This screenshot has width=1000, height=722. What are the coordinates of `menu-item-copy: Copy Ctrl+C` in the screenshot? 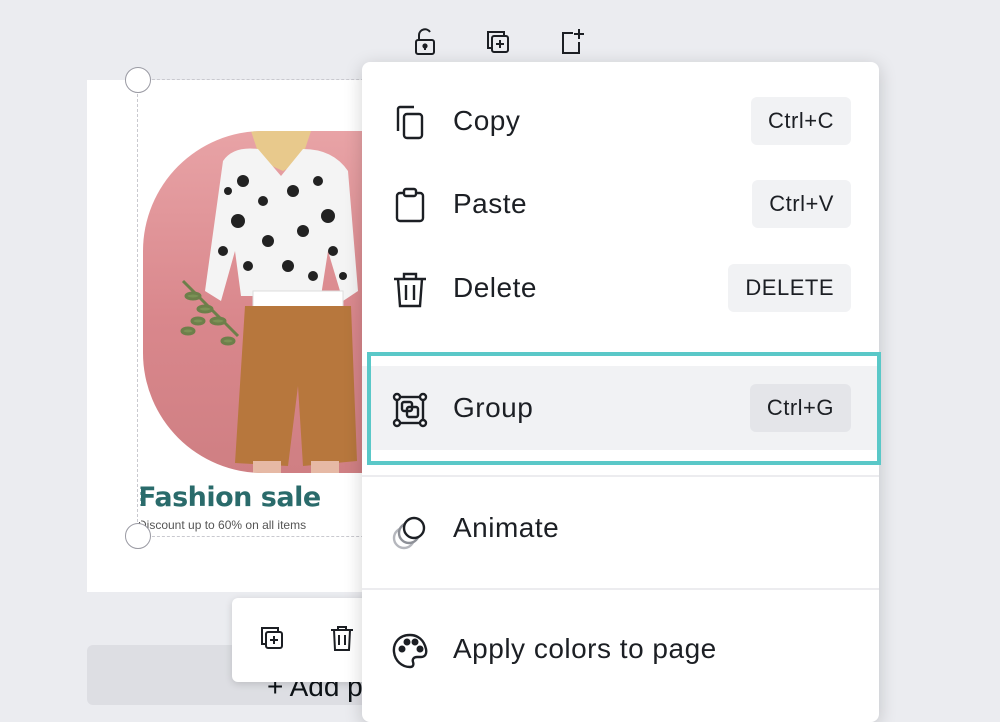 It's located at (620, 121).